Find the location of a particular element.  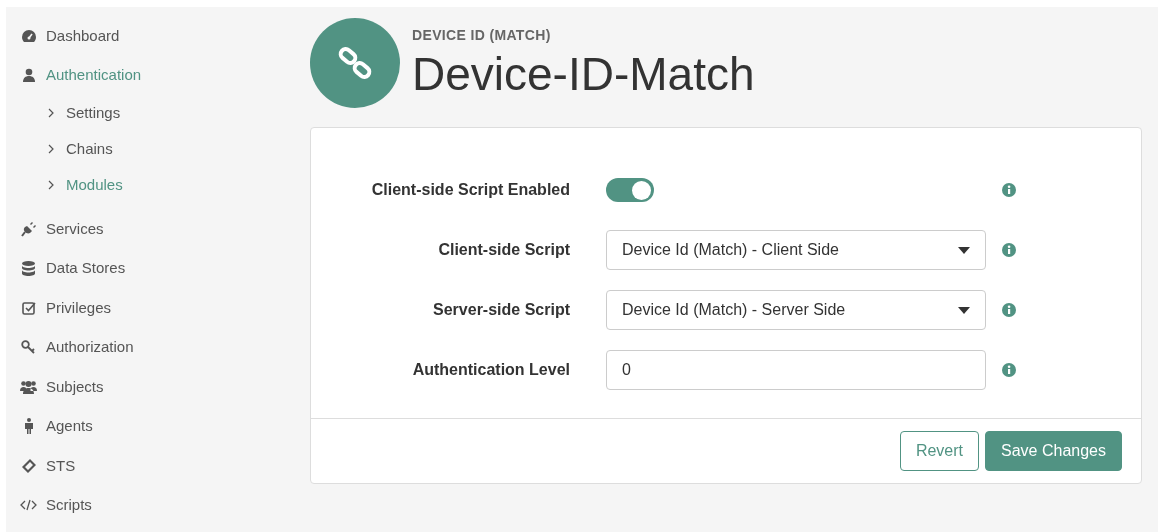

subnav-link: Chains is located at coordinates (158, 149).